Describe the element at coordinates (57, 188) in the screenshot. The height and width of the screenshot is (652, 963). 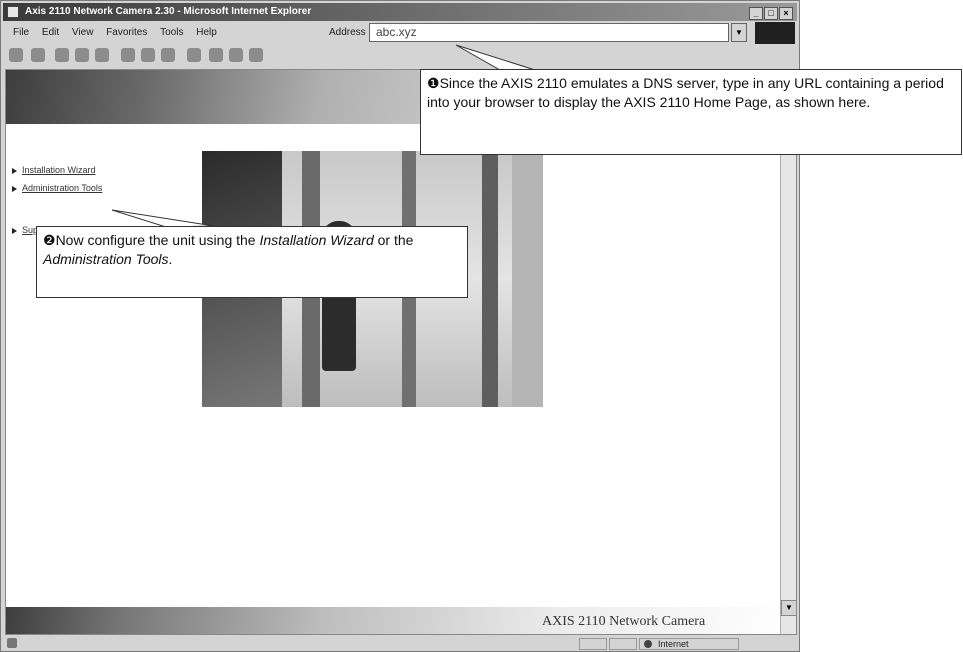
I see `nav-administration-tools: Administration Tools` at that location.